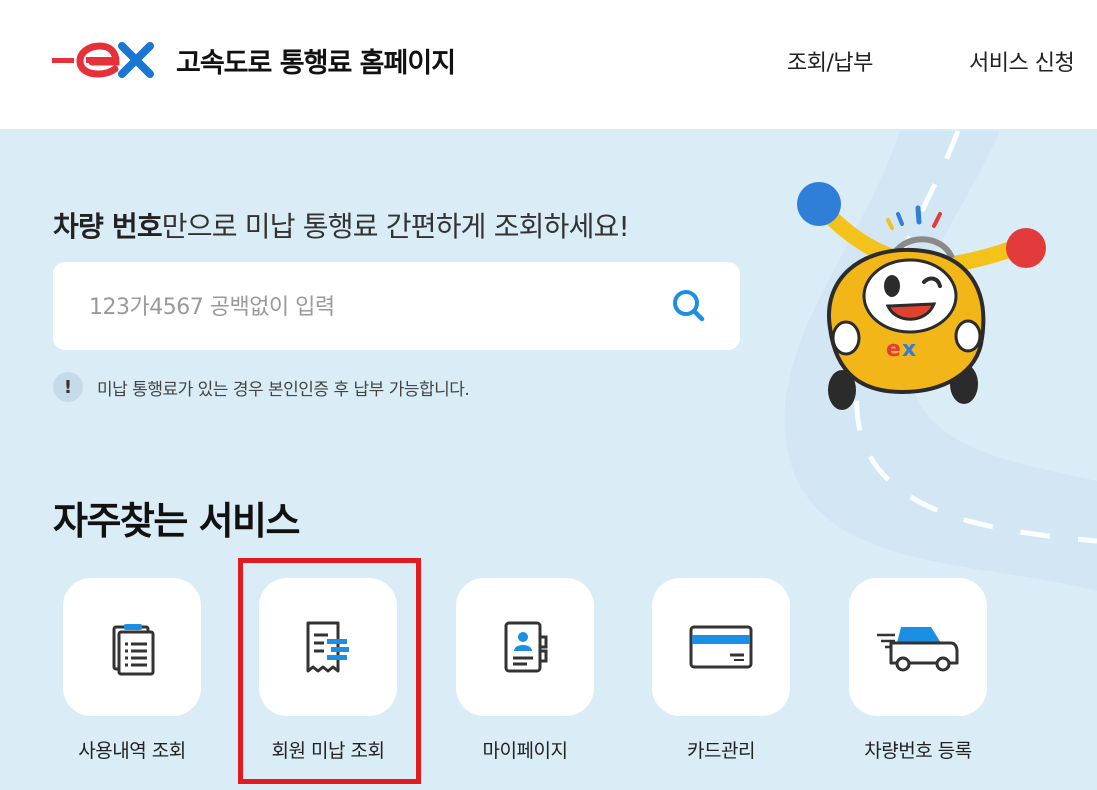 The width and height of the screenshot is (1097, 790). What do you see at coordinates (103, 60) in the screenshot?
I see `ex-logo-icon` at bounding box center [103, 60].